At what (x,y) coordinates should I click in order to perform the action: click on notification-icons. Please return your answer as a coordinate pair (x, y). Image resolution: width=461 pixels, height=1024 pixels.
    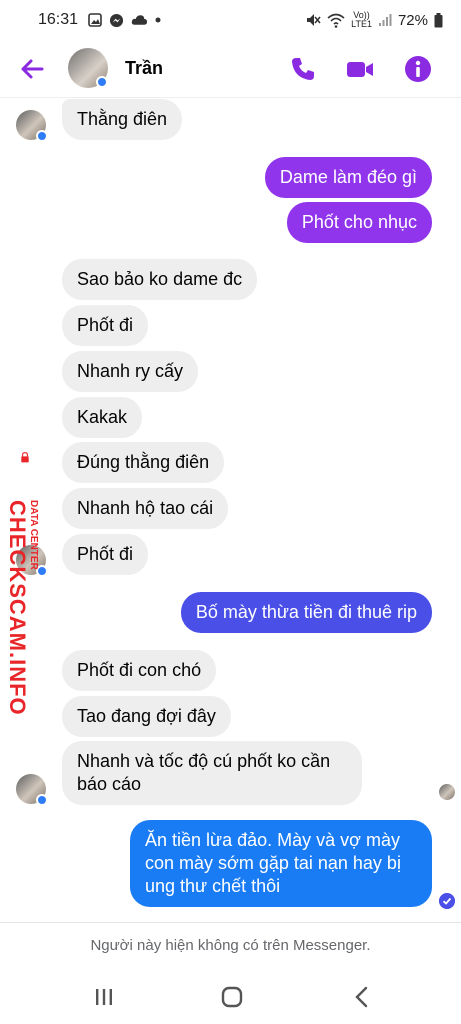
    Looking at the image, I should click on (124, 20).